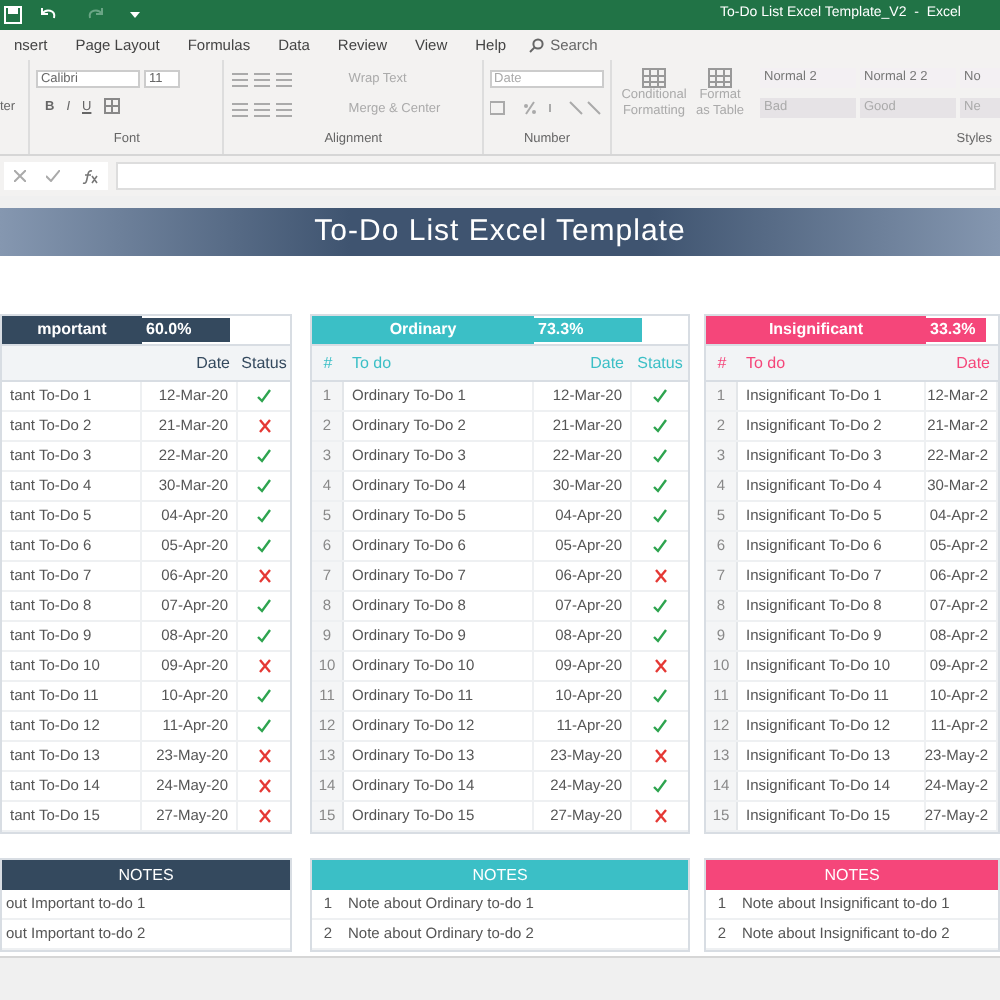  Describe the element at coordinates (561, 330) in the screenshot. I see `percent-value: 73.3%` at that location.